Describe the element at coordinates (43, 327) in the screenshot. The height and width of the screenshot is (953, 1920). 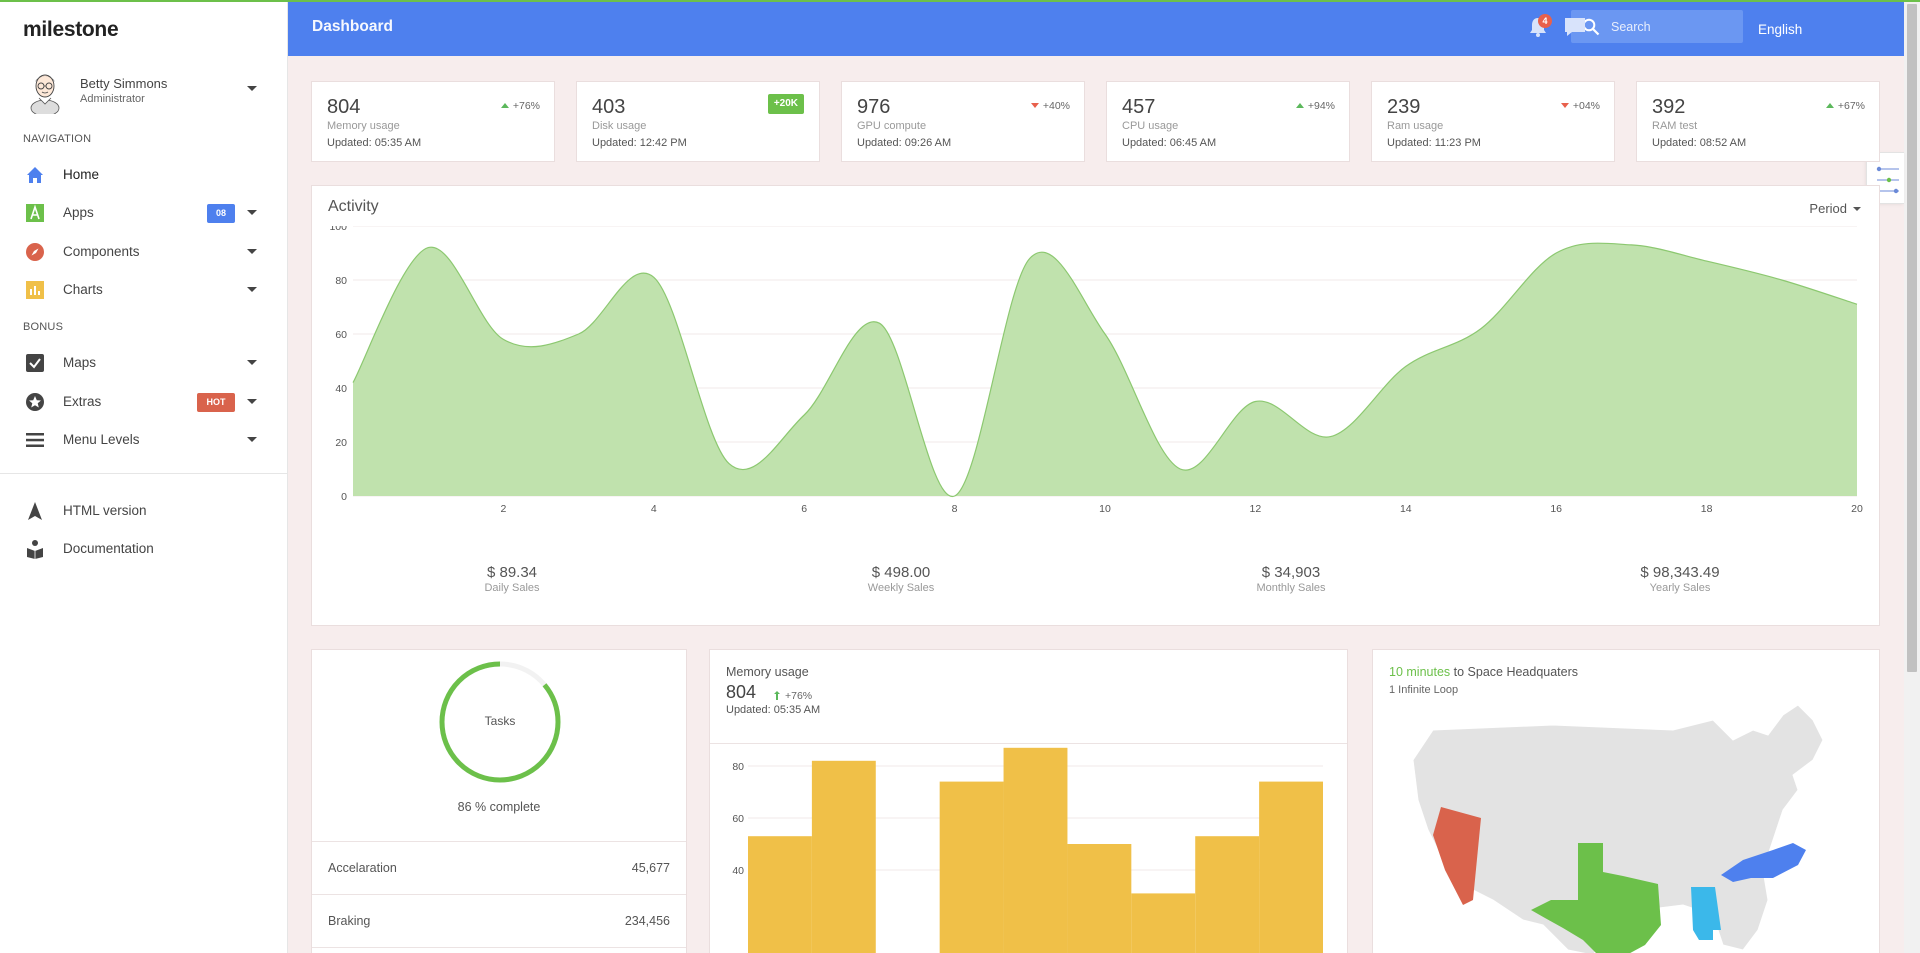
I see `section-label-bonus: BONUS` at that location.